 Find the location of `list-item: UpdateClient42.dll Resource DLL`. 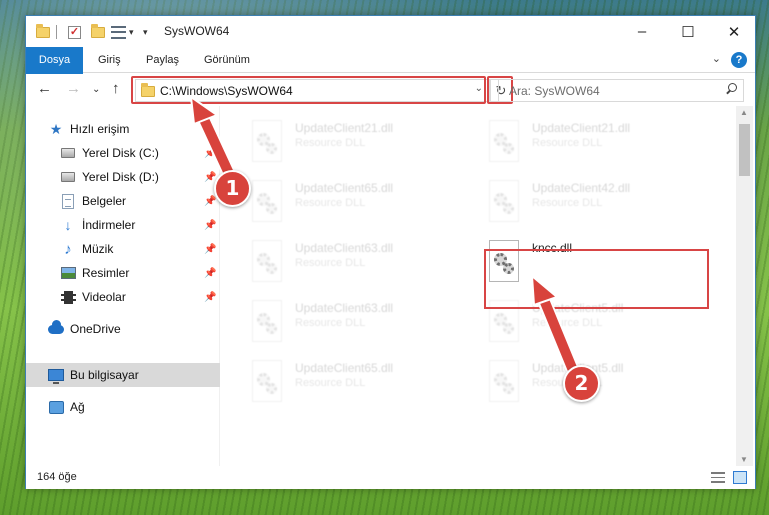

list-item: UpdateClient42.dll Resource DLL is located at coordinates (601, 205).